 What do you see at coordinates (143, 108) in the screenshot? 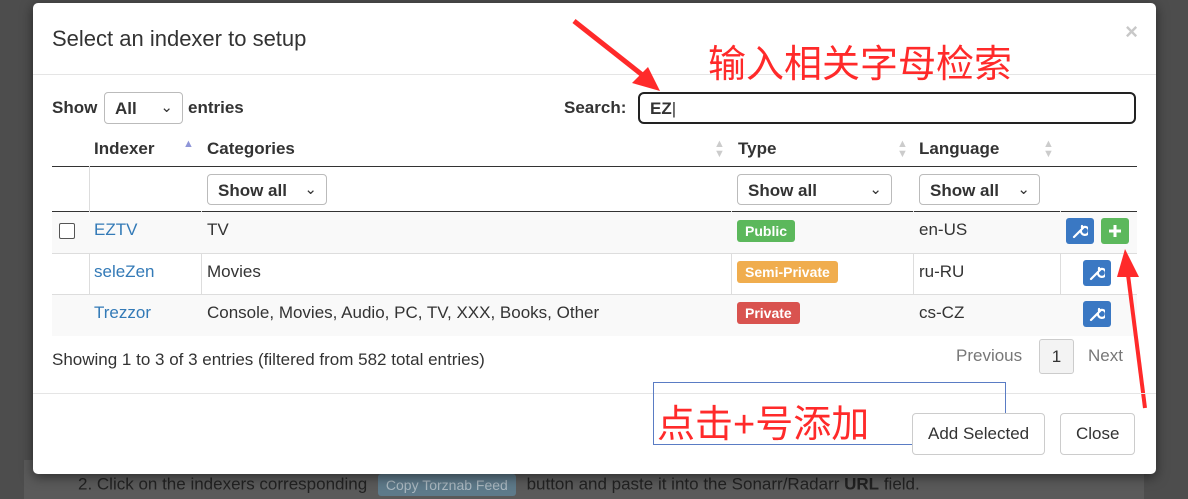
I see `entries-select: All ⌄` at bounding box center [143, 108].